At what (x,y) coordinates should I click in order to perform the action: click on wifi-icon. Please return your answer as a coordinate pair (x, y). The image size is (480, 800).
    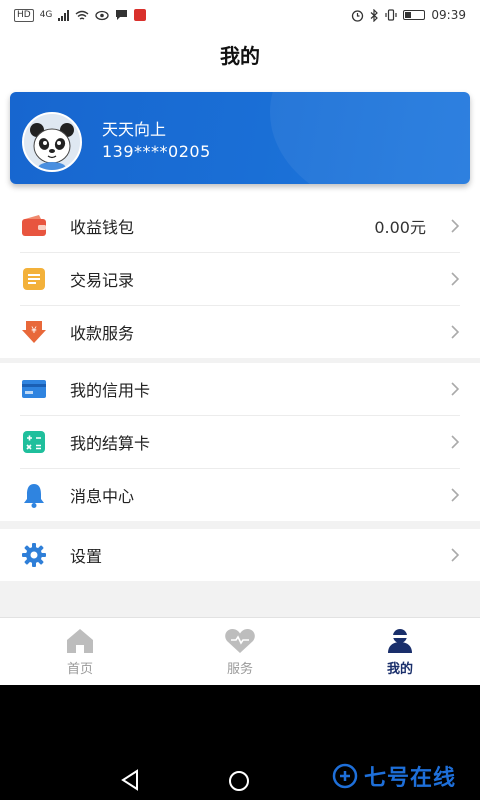
    Looking at the image, I should click on (82, 15).